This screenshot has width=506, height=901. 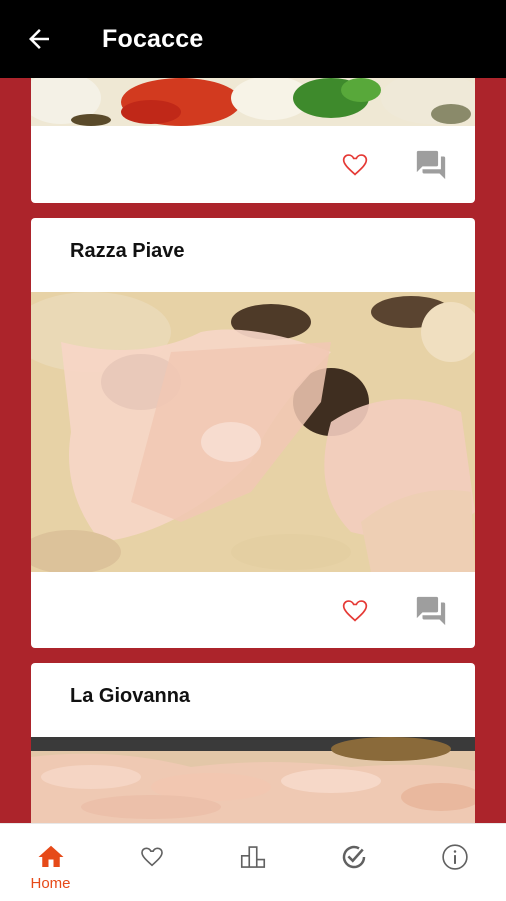 I want to click on page-title: Focacce, so click(x=153, y=39).